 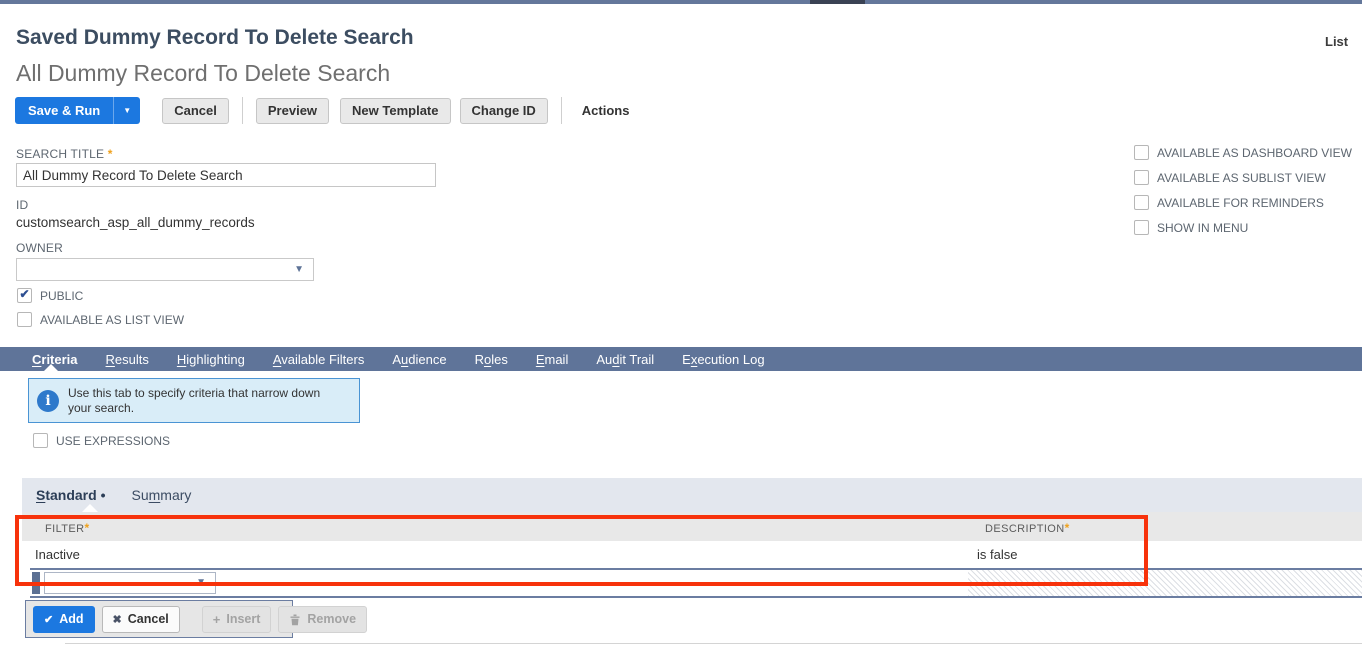 What do you see at coordinates (606, 110) in the screenshot?
I see `actions-menu: Actions` at bounding box center [606, 110].